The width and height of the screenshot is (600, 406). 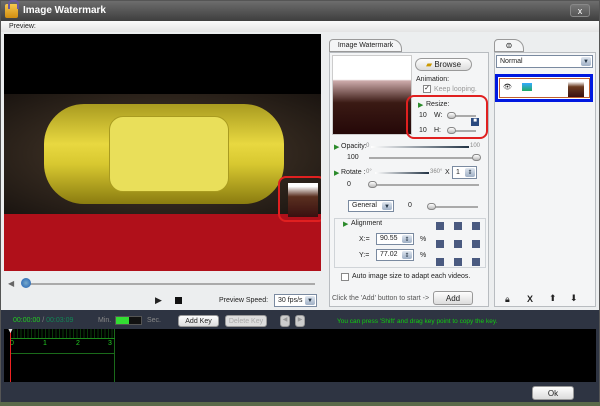 I want to click on min-sec-toggle, so click(x=128, y=320).